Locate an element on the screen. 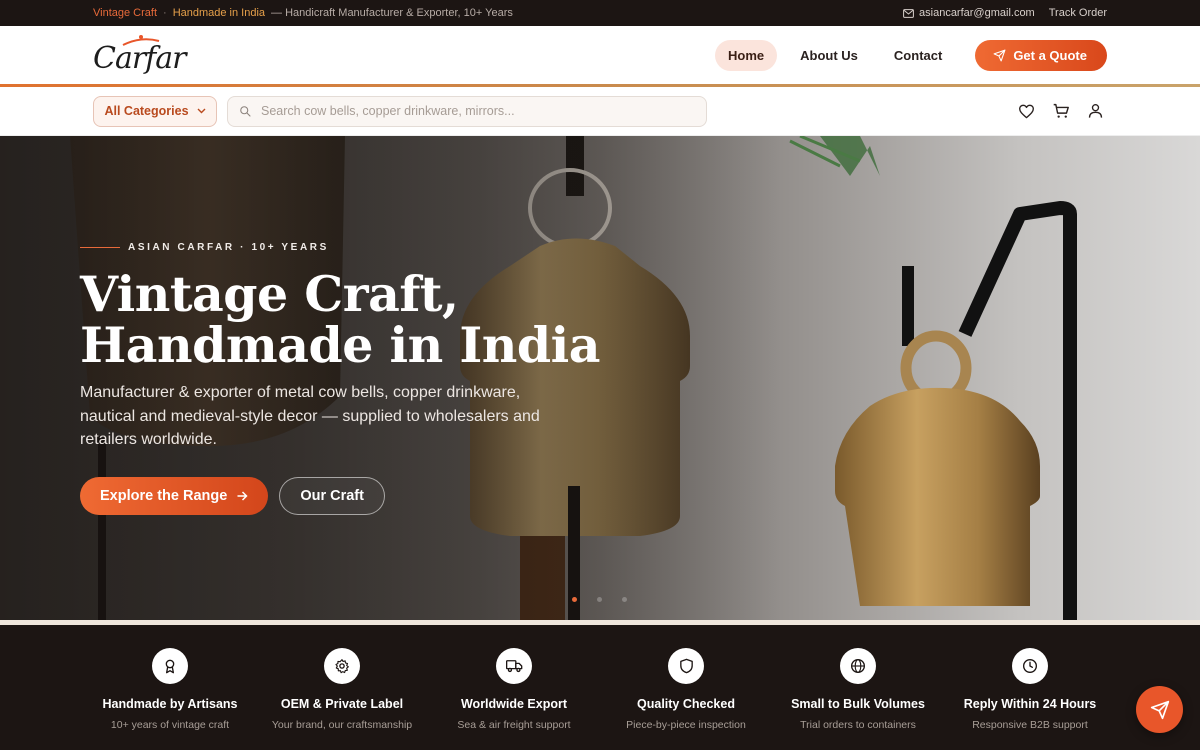 The width and height of the screenshot is (1200, 750). cart-icon is located at coordinates (1061, 111).